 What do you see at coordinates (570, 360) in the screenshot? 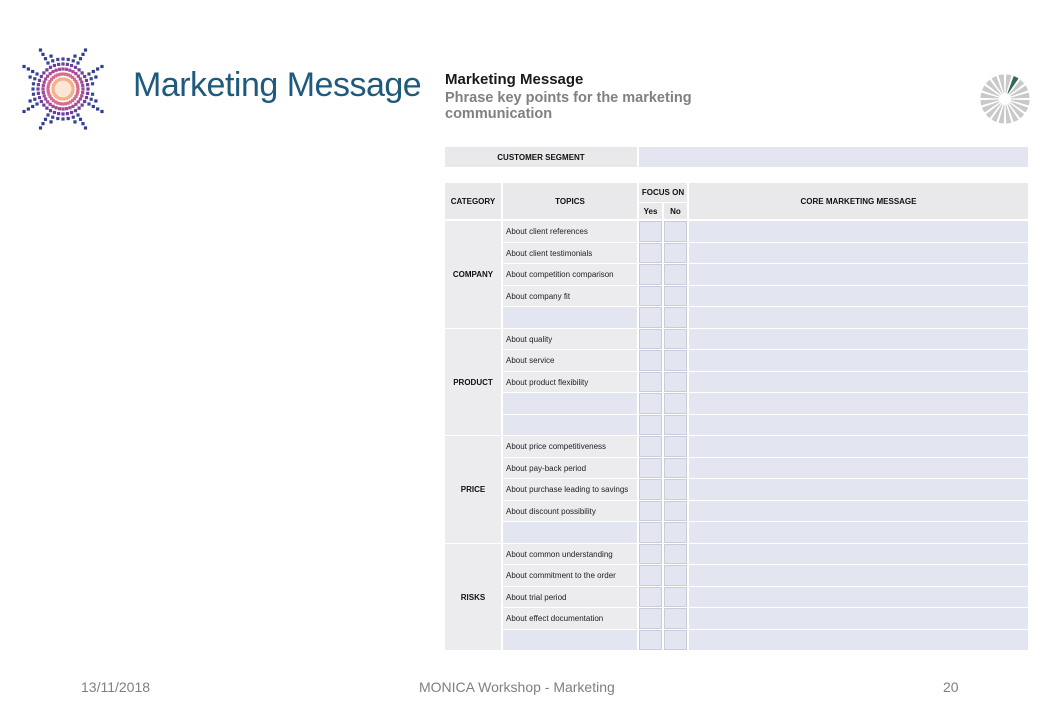
I see `topic-cell: About service` at bounding box center [570, 360].